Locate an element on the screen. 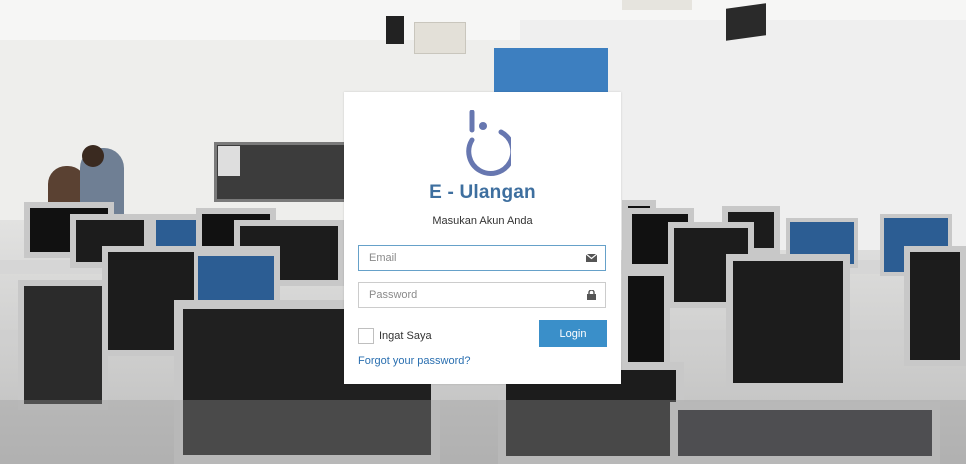 The image size is (966, 464). board-paper is located at coordinates (229, 161).